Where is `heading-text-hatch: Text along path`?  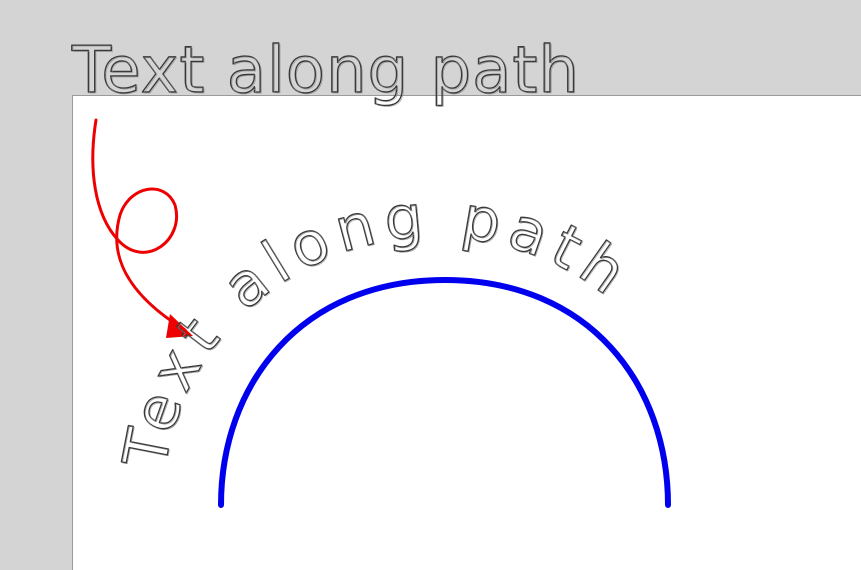
heading-text-hatch: Text along path is located at coordinates (326, 72).